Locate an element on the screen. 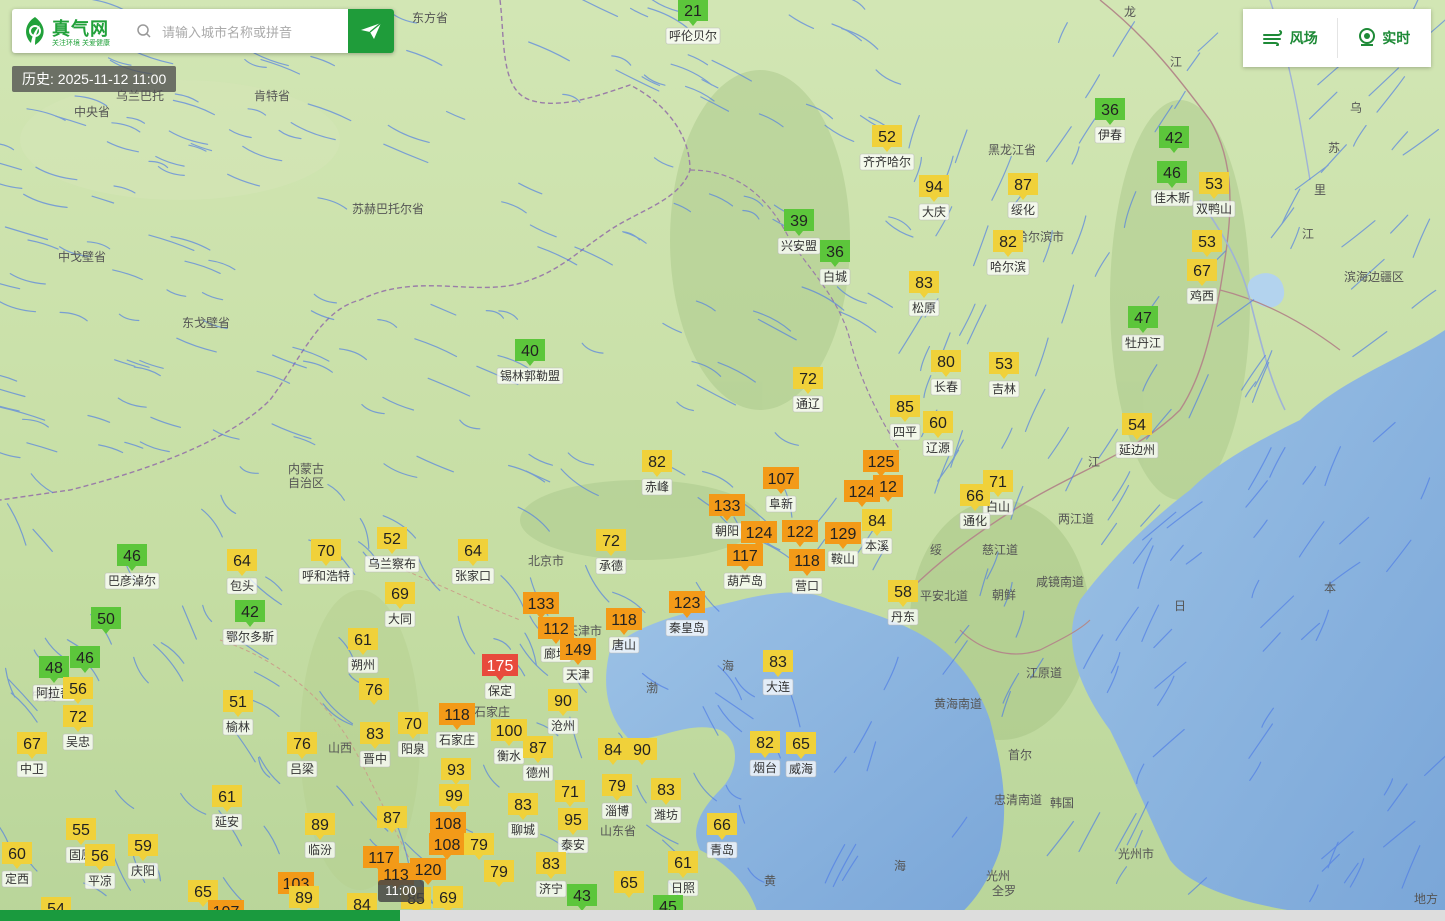 The width and height of the screenshot is (1445, 921). city-name: 淄博 is located at coordinates (617, 810).